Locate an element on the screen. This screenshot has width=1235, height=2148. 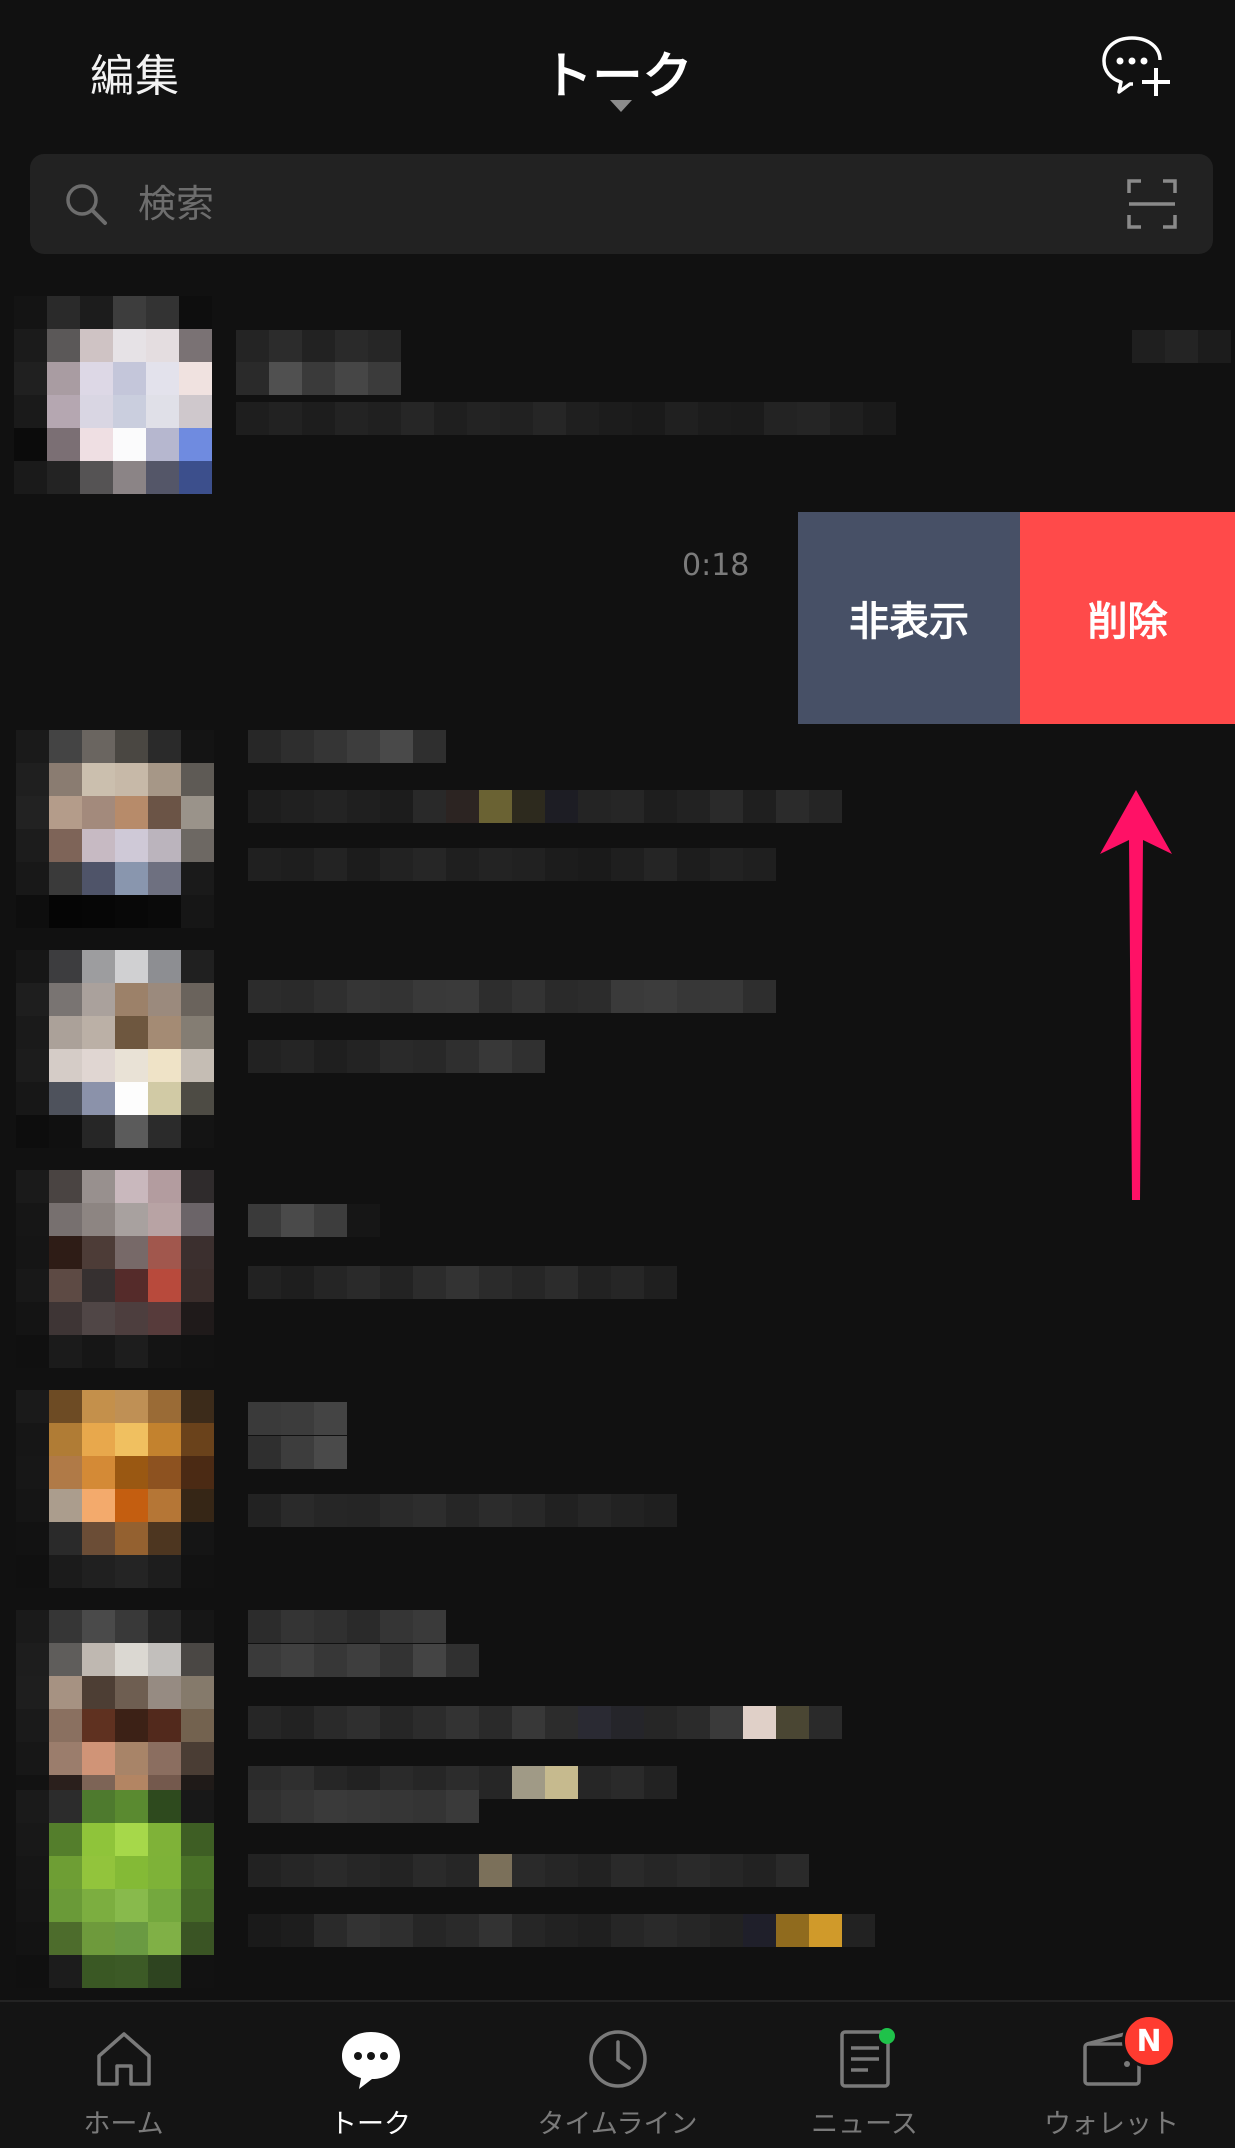
page-title: トーク is located at coordinates (617, 72).